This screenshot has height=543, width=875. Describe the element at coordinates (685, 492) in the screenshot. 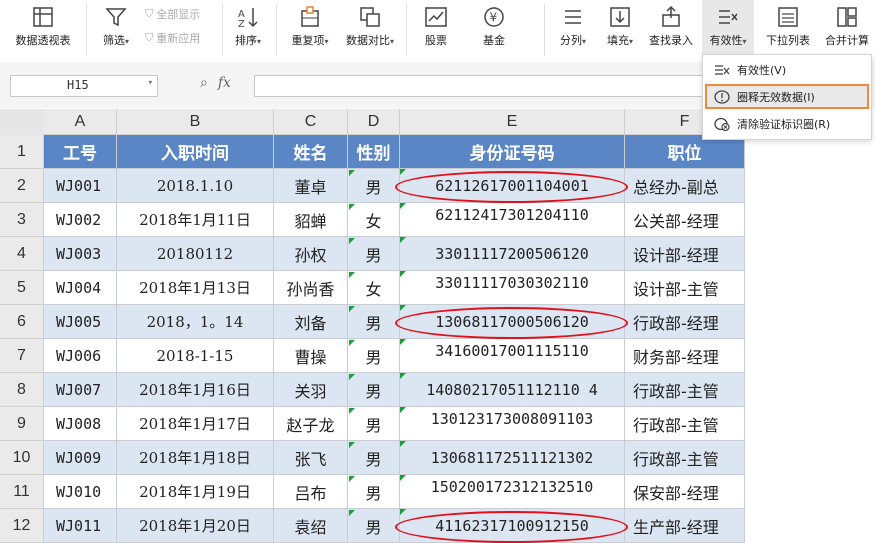

I see `position-cell: 保安部-经理` at that location.